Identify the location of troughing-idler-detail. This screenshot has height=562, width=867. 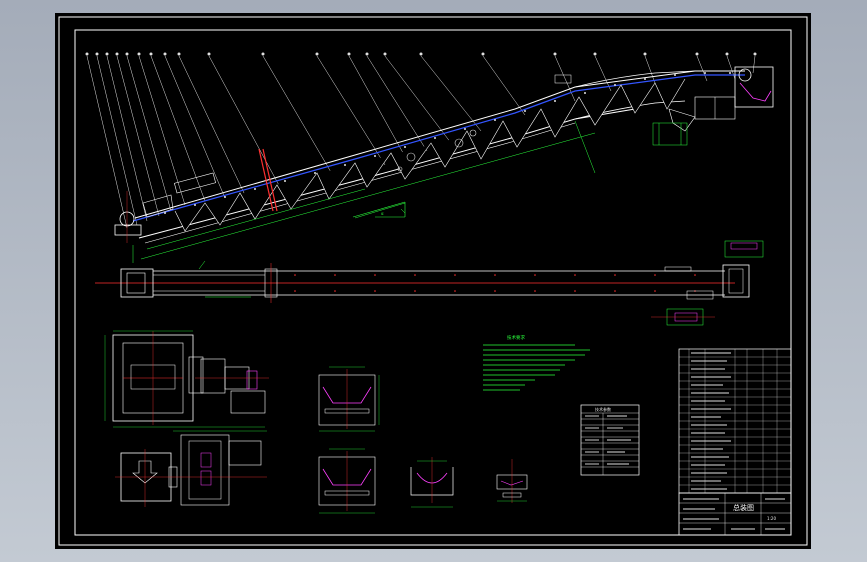
(349, 399).